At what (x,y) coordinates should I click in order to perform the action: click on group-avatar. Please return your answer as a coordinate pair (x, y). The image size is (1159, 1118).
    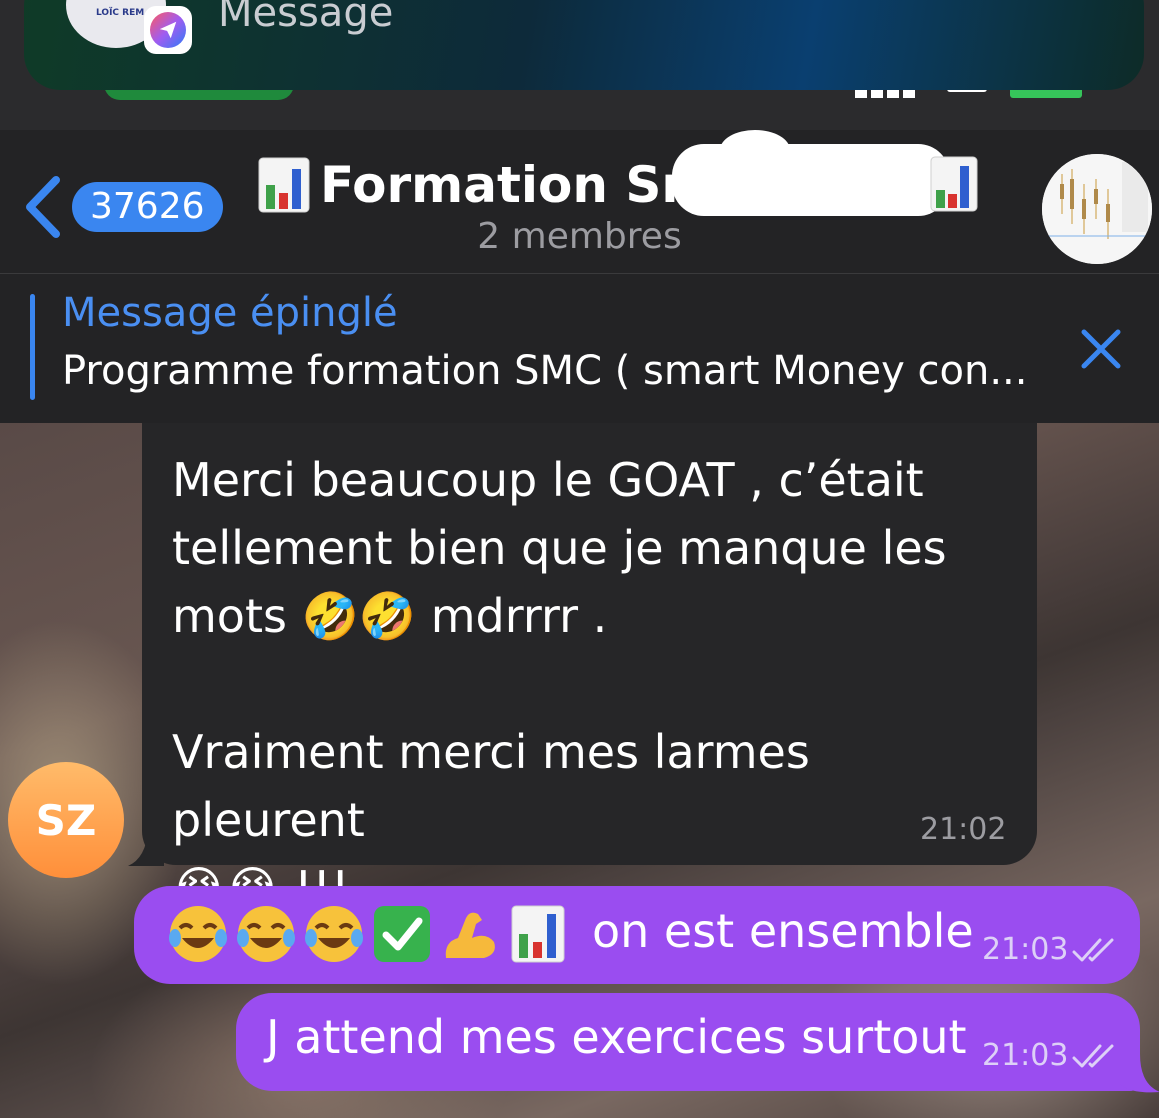
    Looking at the image, I should click on (1097, 209).